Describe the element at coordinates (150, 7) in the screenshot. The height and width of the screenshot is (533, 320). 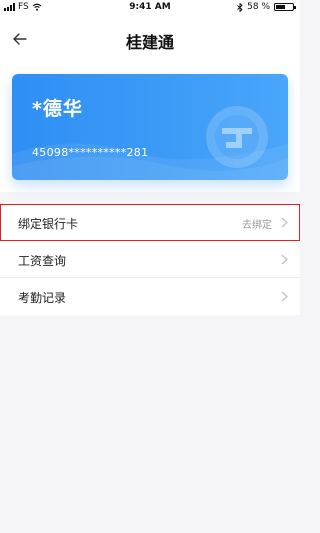
I see `status-bar: FS 9:41 AM 58 %` at that location.